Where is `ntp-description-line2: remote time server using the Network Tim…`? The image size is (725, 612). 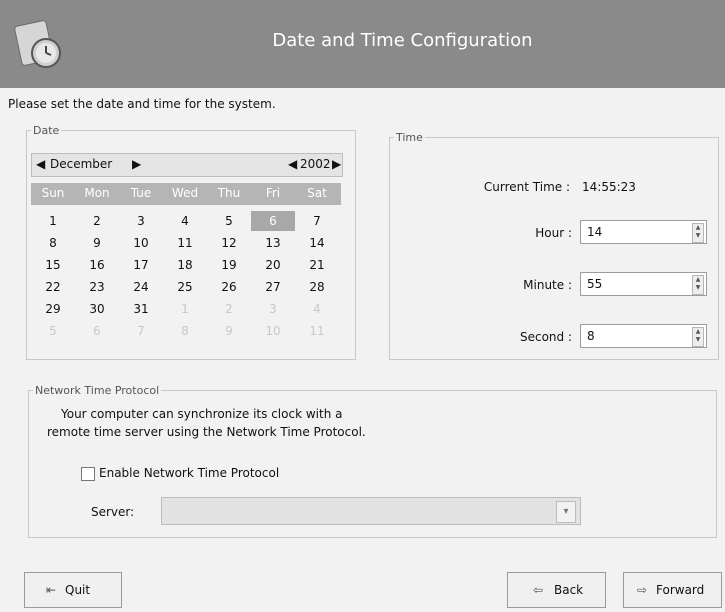 ntp-description-line2: remote time server using the Network Tim… is located at coordinates (206, 432).